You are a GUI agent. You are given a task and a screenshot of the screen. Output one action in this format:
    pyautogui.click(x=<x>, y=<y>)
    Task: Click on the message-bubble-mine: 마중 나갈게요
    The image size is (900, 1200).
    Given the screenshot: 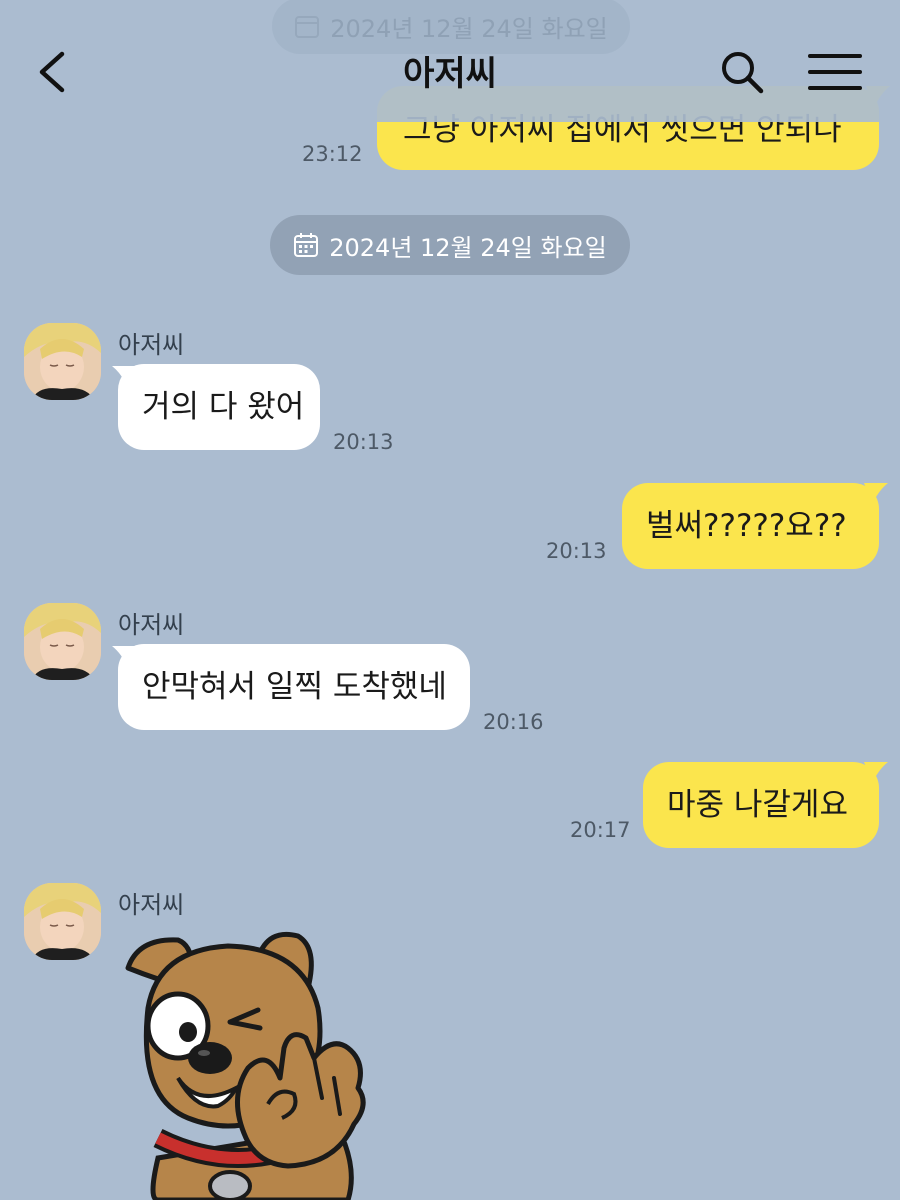 What is the action you would take?
    pyautogui.click(x=761, y=805)
    